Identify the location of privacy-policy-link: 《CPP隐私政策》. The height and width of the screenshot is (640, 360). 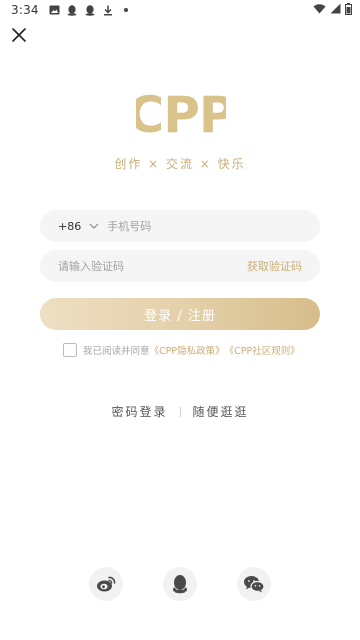
(187, 350).